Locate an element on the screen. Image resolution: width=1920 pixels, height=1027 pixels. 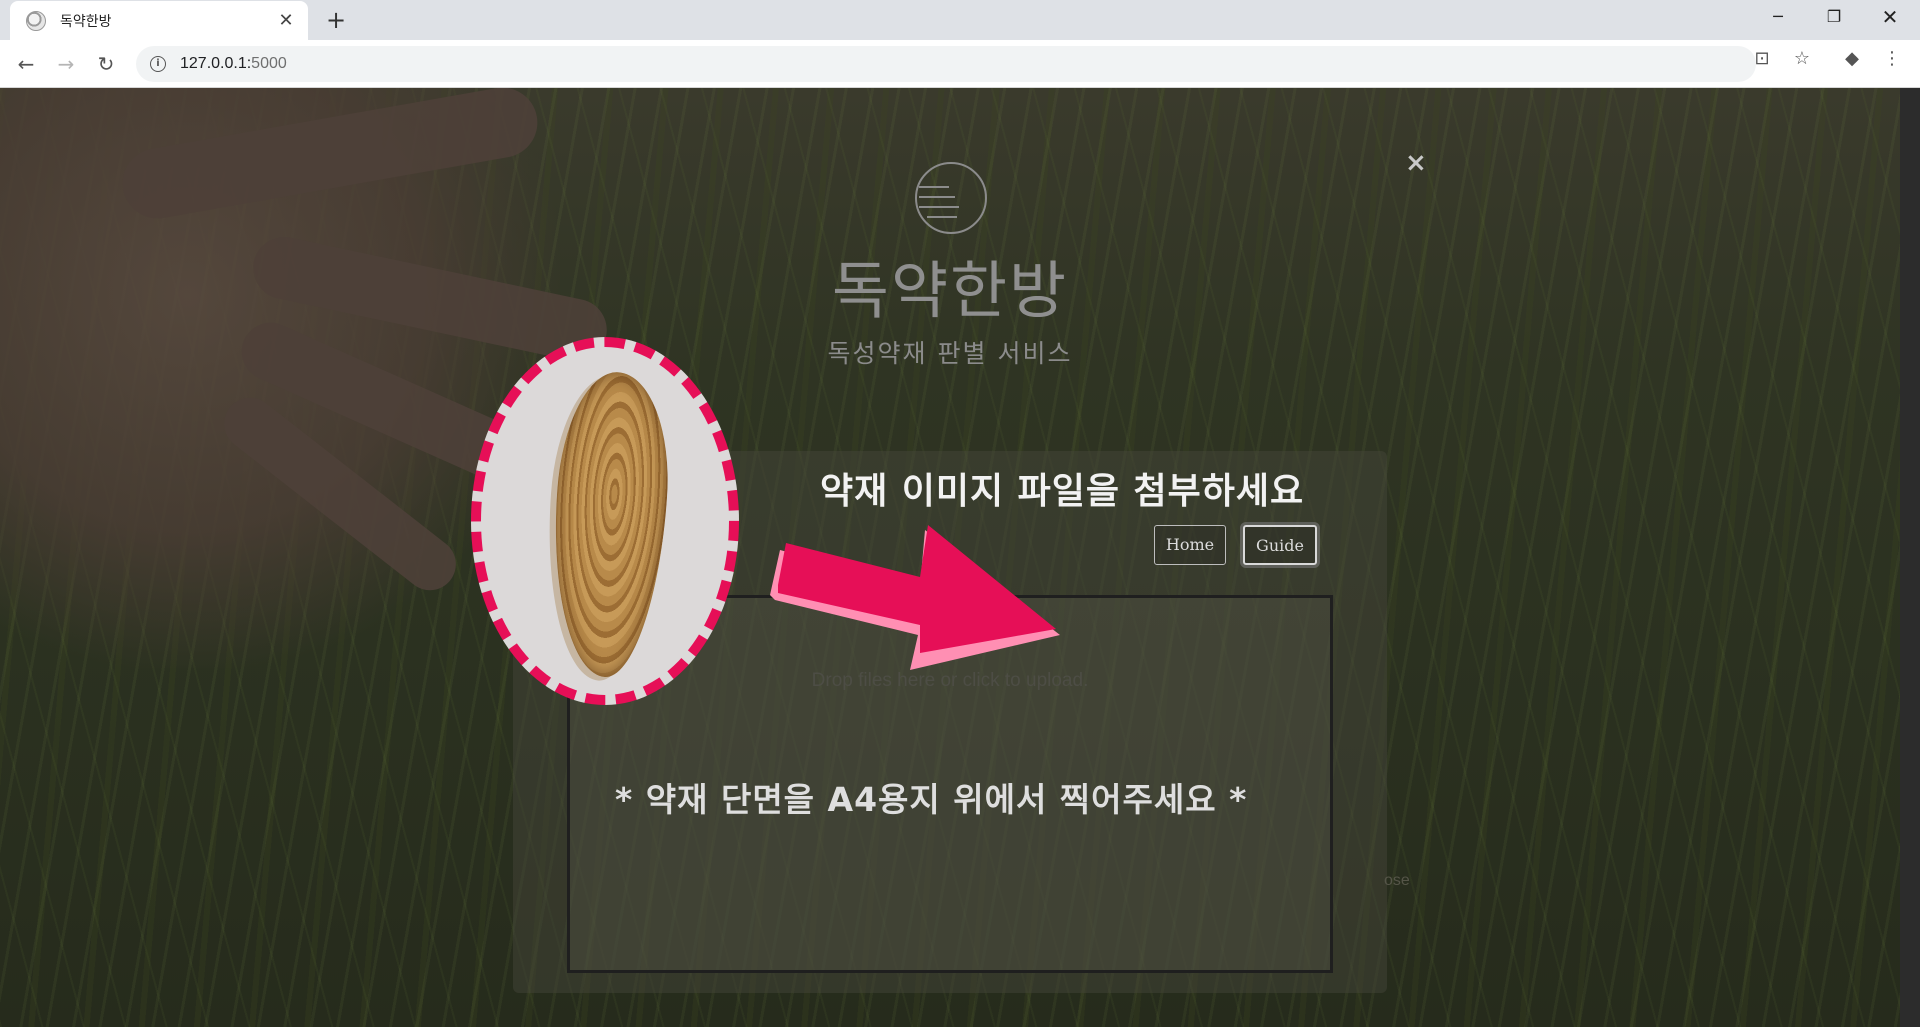
browser-toolbar: ← → ↻ i 127.0.0.1: 5000 ⊡ ☆ ◆ ⋮ is located at coordinates (960, 64).